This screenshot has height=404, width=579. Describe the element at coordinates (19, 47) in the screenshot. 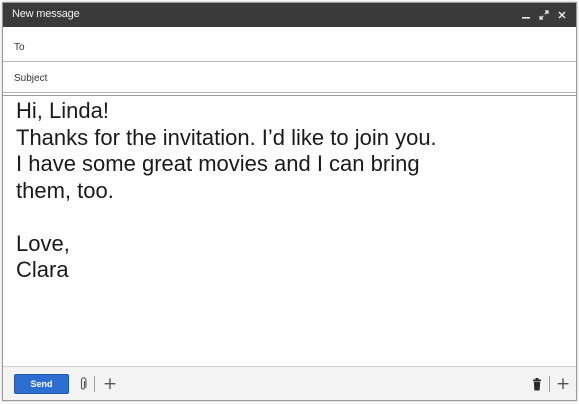

I see `to-label: To` at that location.